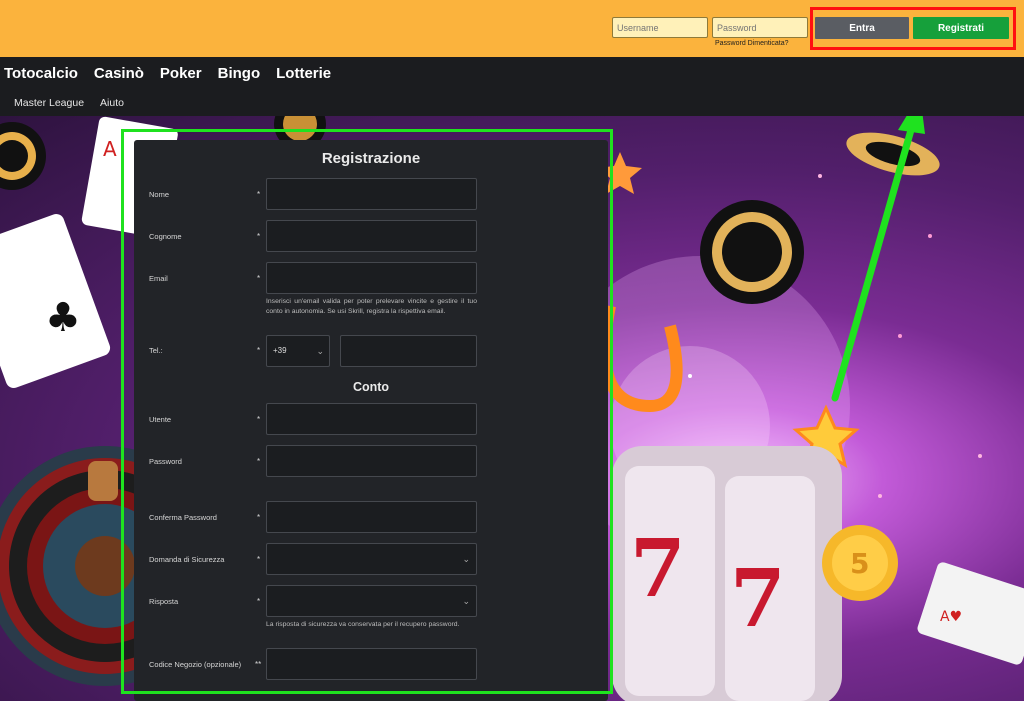 This screenshot has height=701, width=1024. What do you see at coordinates (859, 563) in the screenshot?
I see `svg-text: 5` at bounding box center [859, 563].